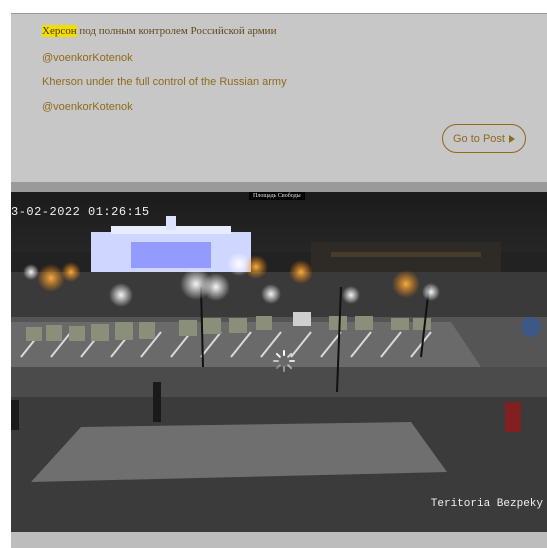  I want to click on post-author-handle: @voenkorKotenok, so click(87, 58).